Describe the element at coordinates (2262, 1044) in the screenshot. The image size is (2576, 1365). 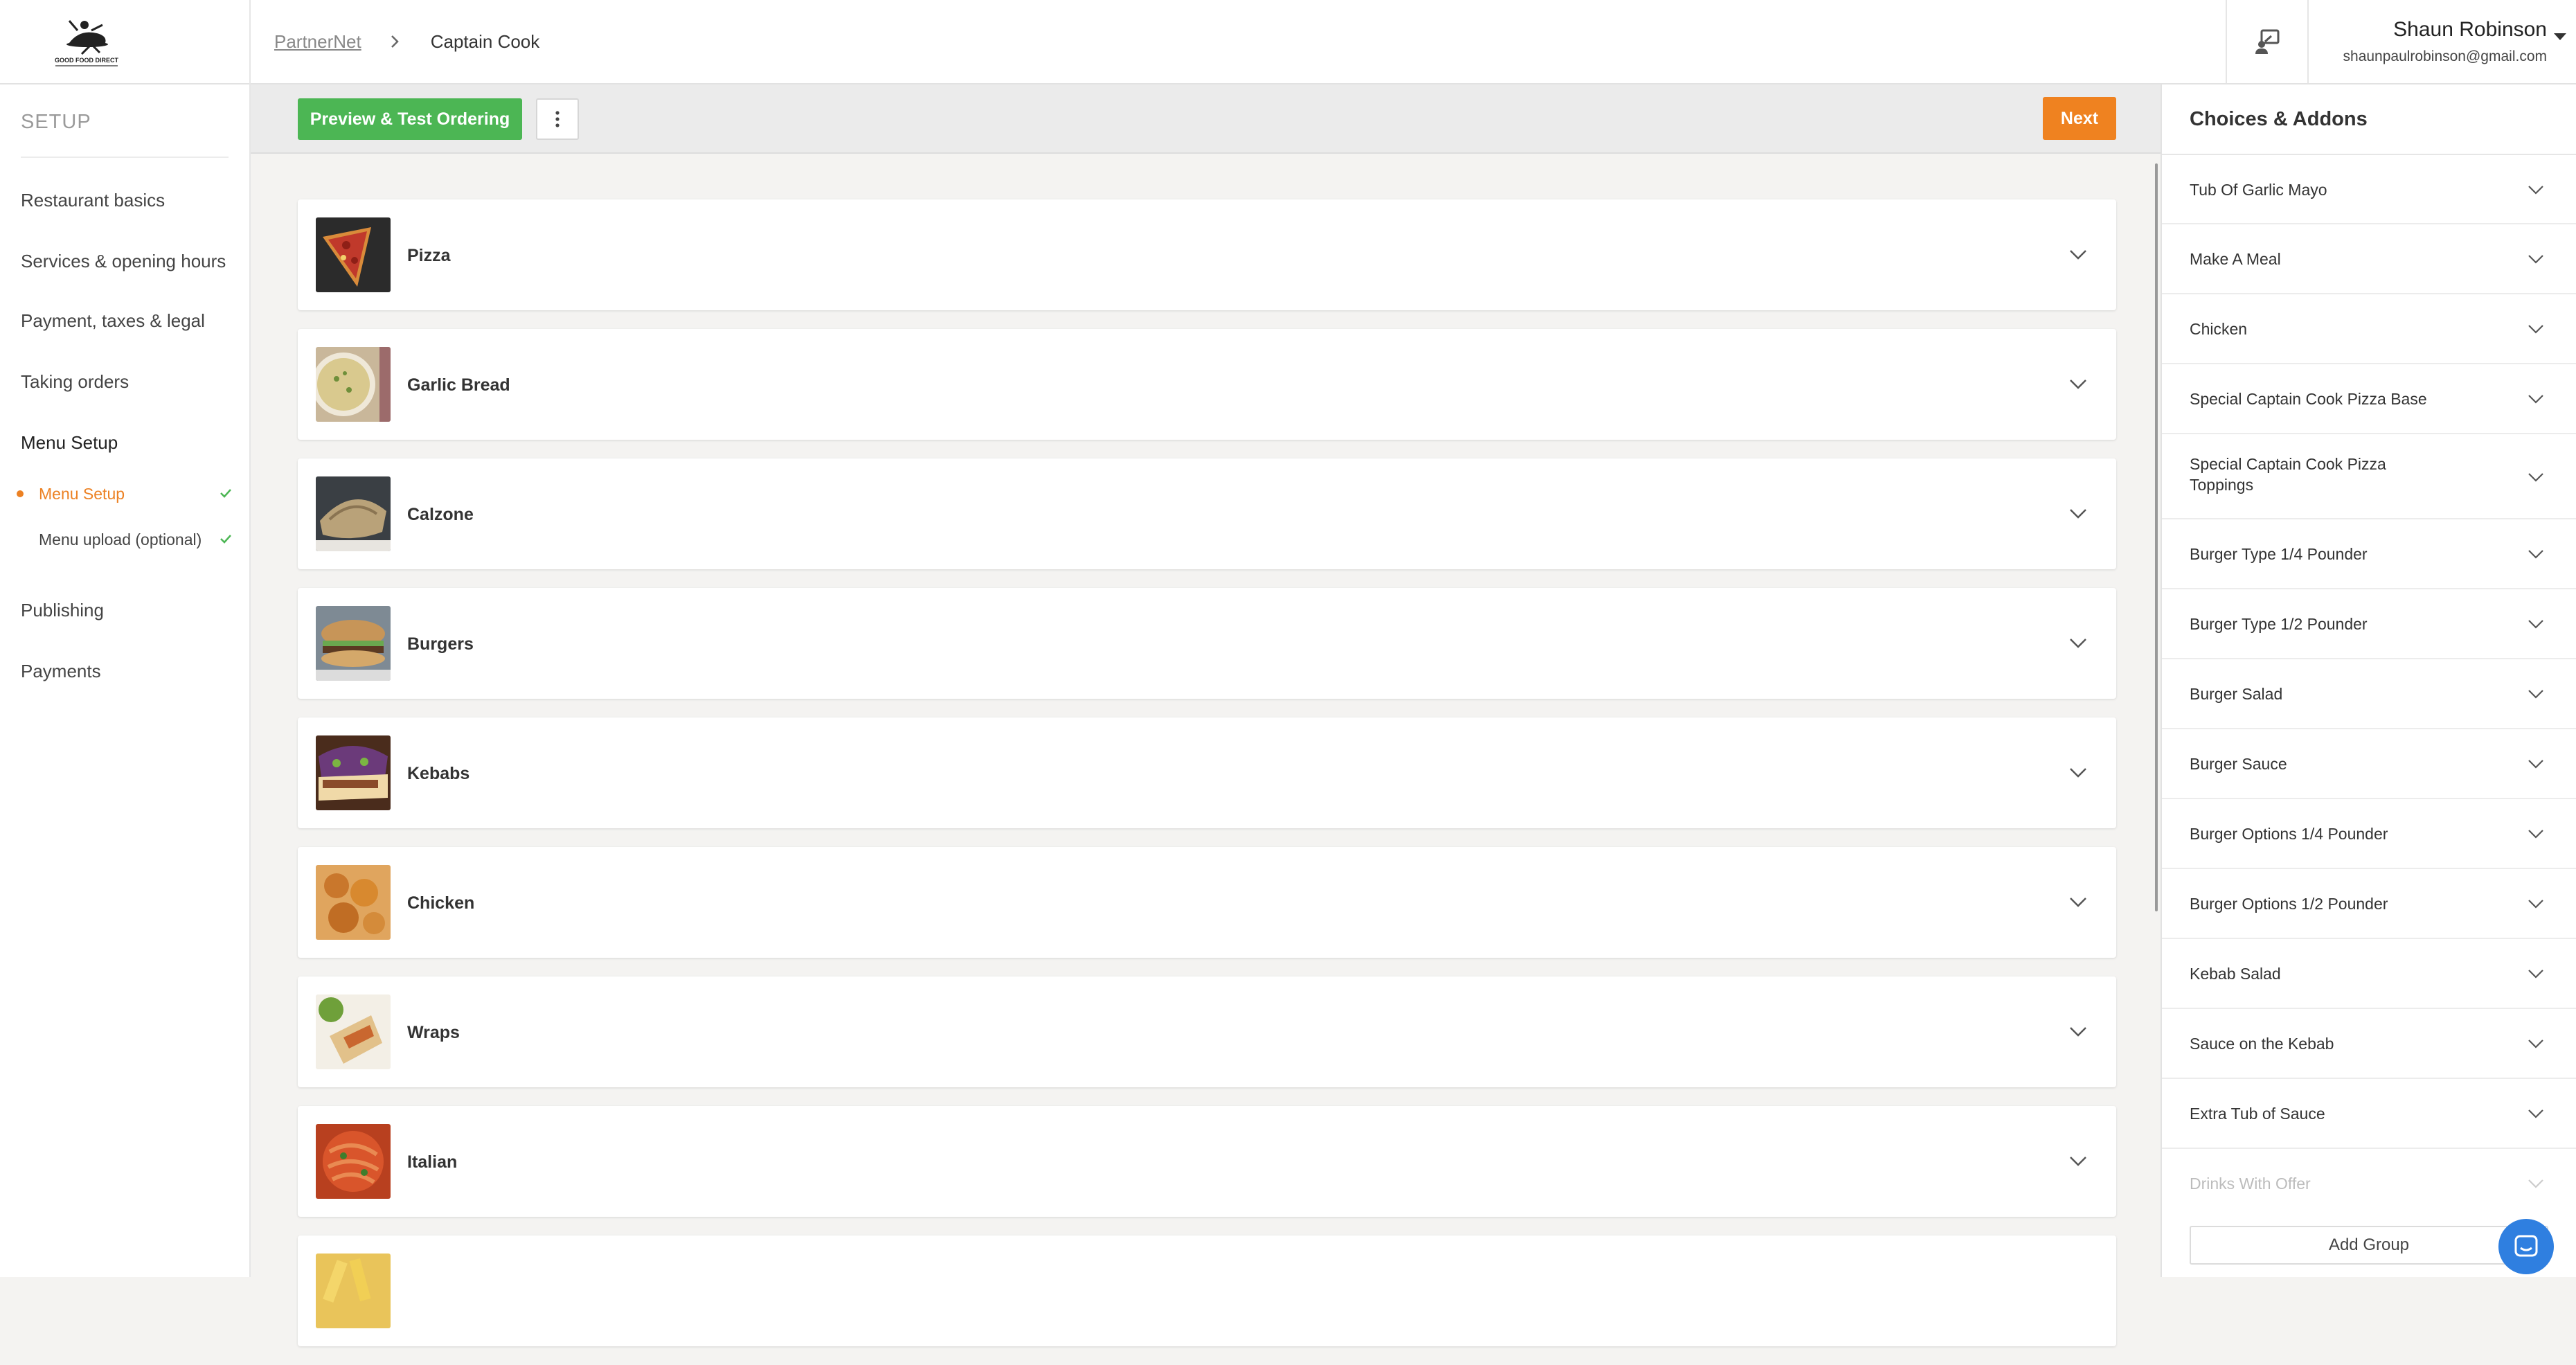
I see `choice-group-label: Sauce on the Kebab` at that location.